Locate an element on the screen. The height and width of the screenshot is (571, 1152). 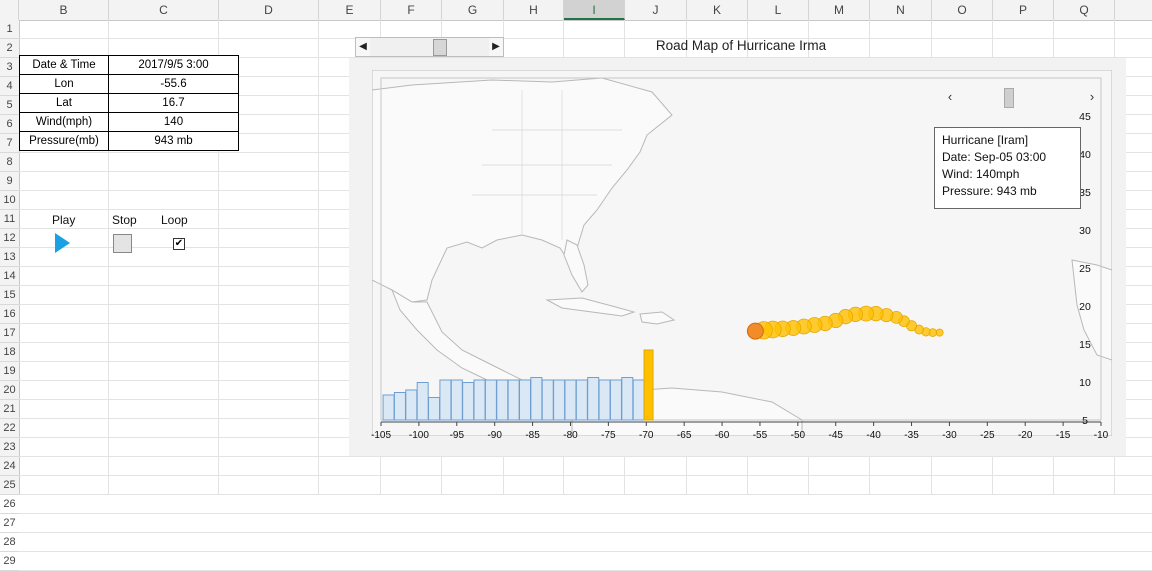
select-all-corner is located at coordinates (9, 10).